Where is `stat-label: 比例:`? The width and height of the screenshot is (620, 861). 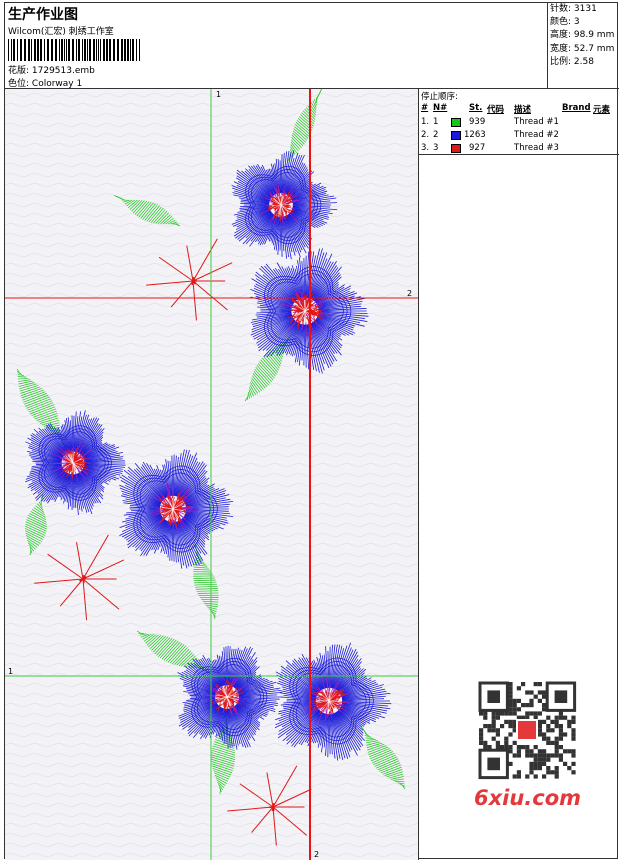
stat-label: 比例: is located at coordinates (562, 61).